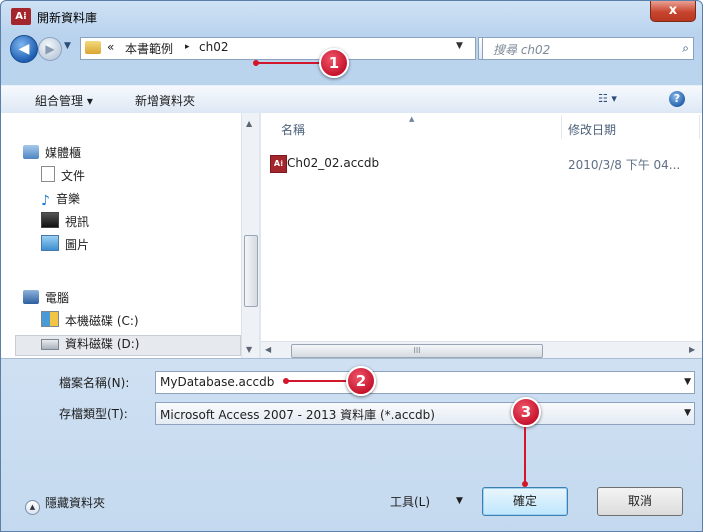  Describe the element at coordinates (687, 382) in the screenshot. I see `filename-dropdown-icon: ▼` at that location.